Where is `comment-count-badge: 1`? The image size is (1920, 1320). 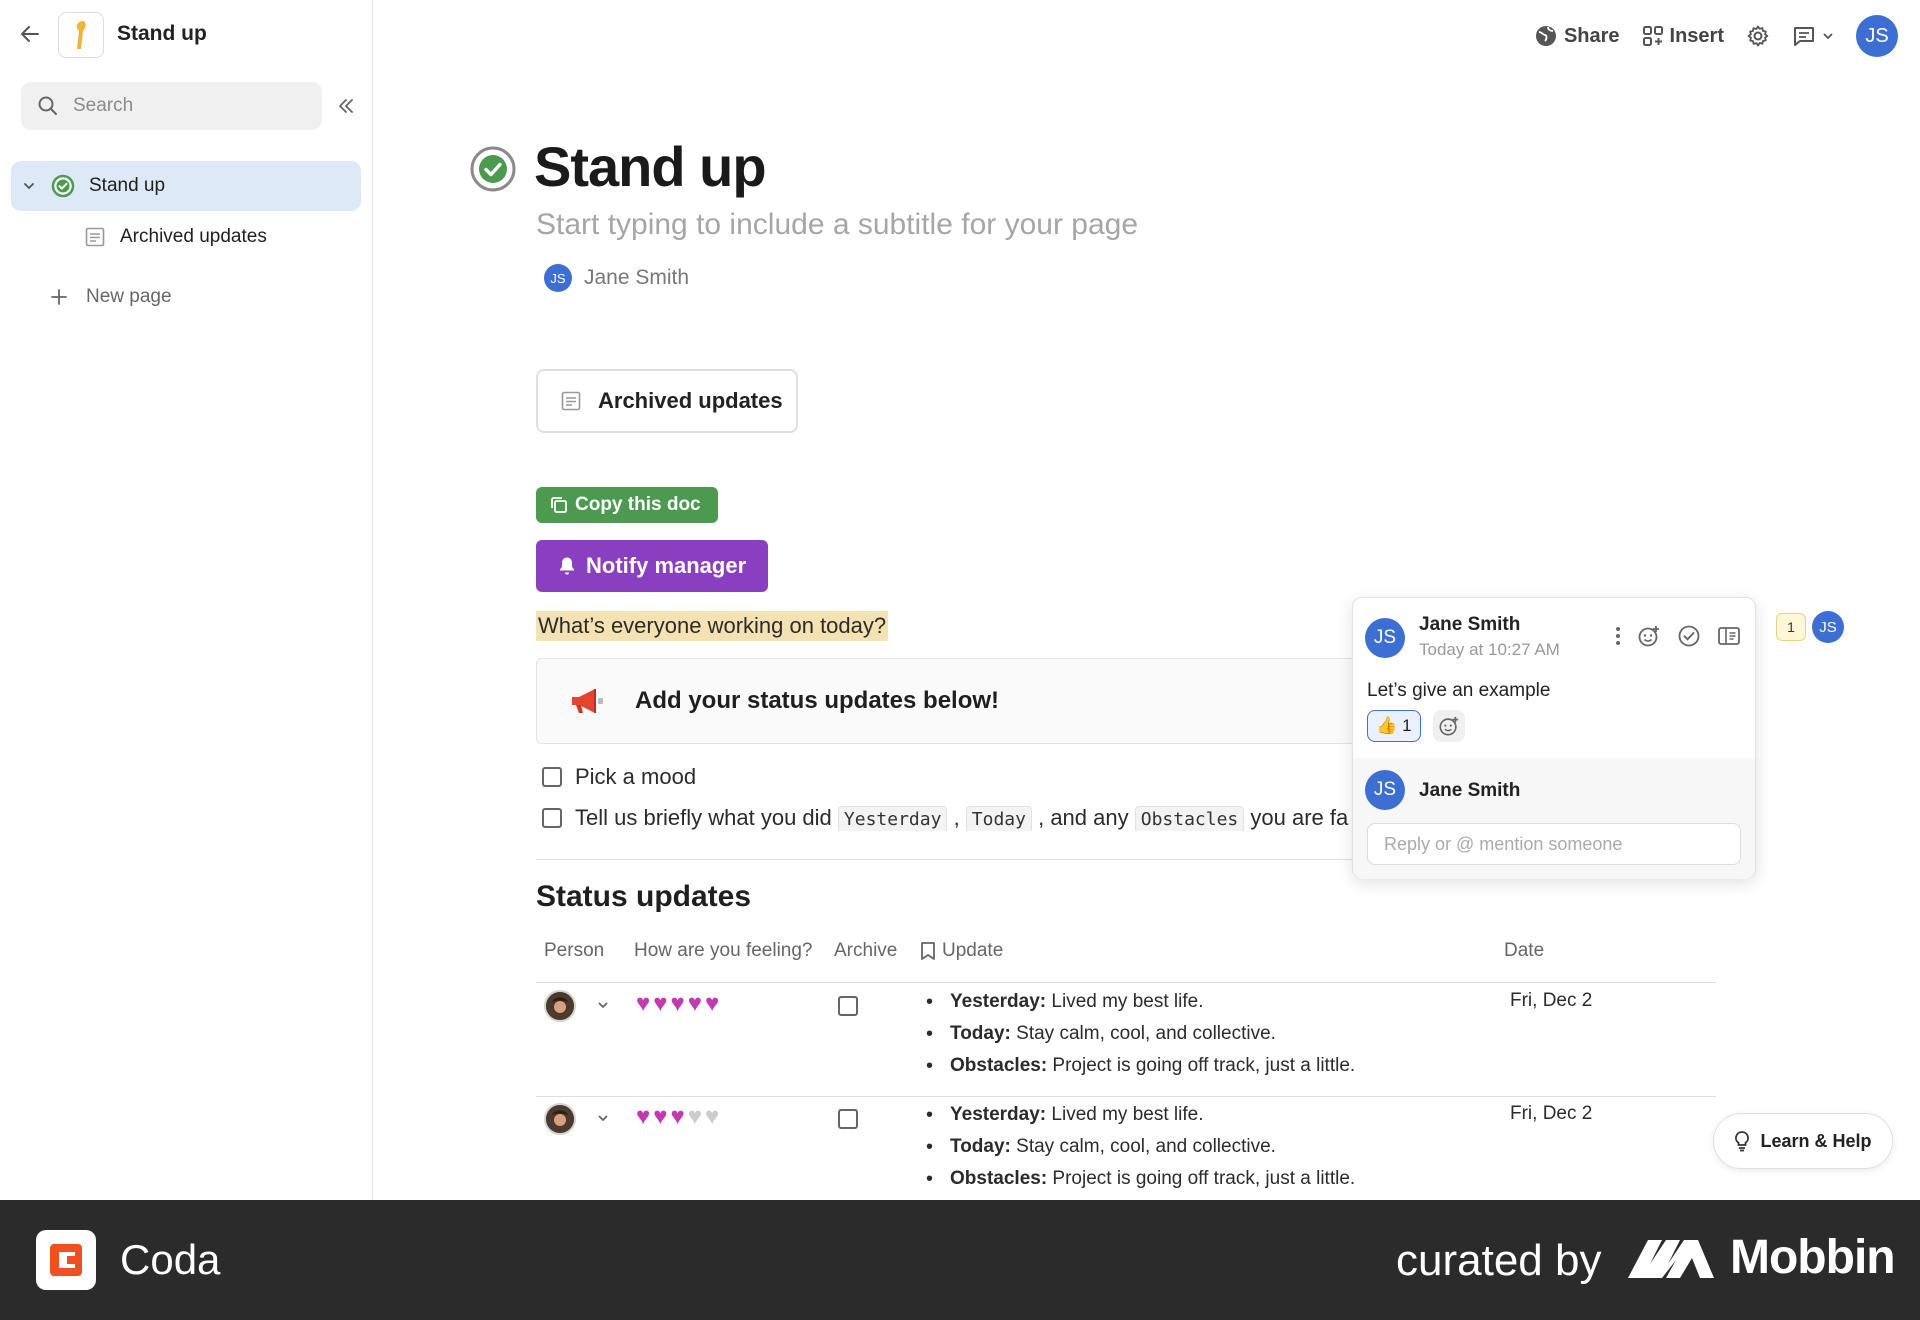 comment-count-badge: 1 is located at coordinates (1791, 627).